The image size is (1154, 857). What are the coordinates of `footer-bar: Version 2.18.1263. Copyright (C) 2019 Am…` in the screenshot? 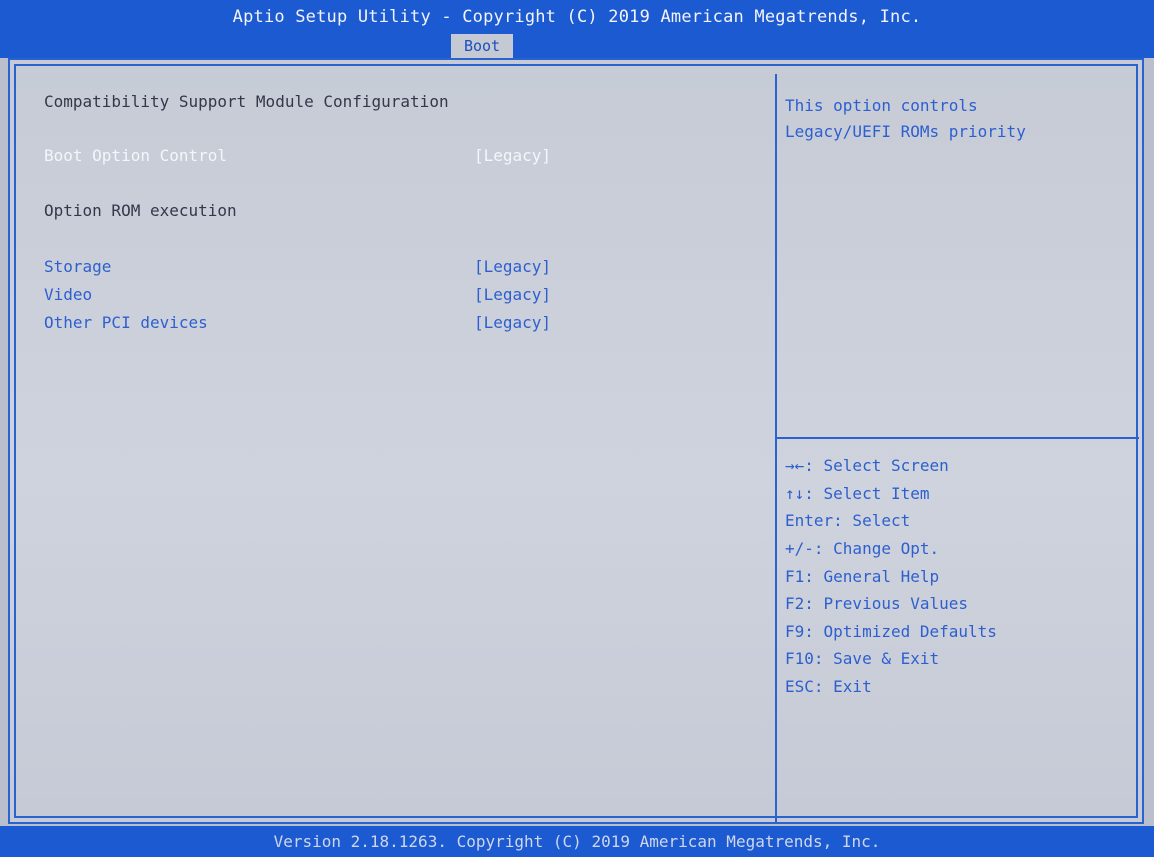 It's located at (577, 841).